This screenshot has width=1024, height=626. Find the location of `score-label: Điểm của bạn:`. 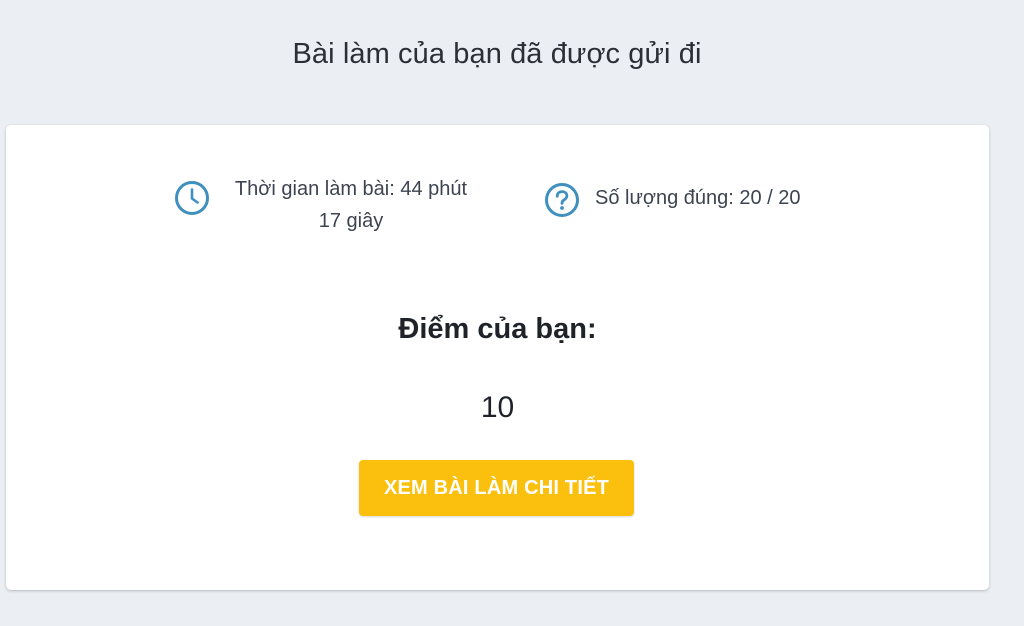

score-label: Điểm của bạn: is located at coordinates (497, 329).